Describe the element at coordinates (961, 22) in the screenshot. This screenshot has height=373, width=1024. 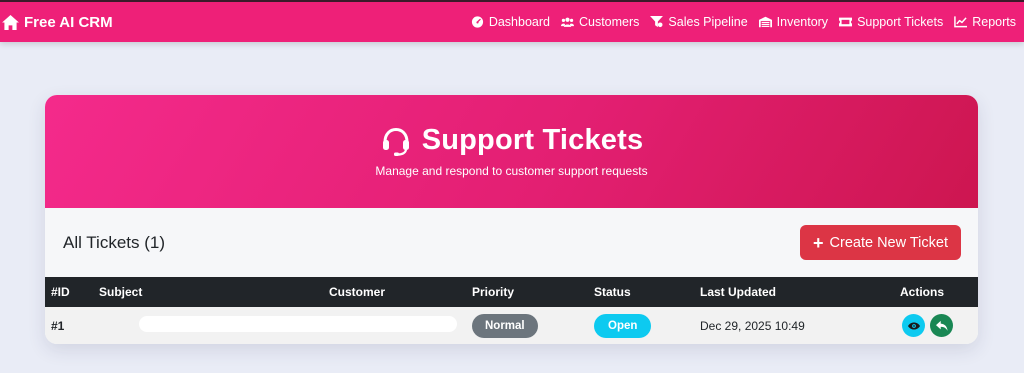
I see `chart-line-icon` at that location.